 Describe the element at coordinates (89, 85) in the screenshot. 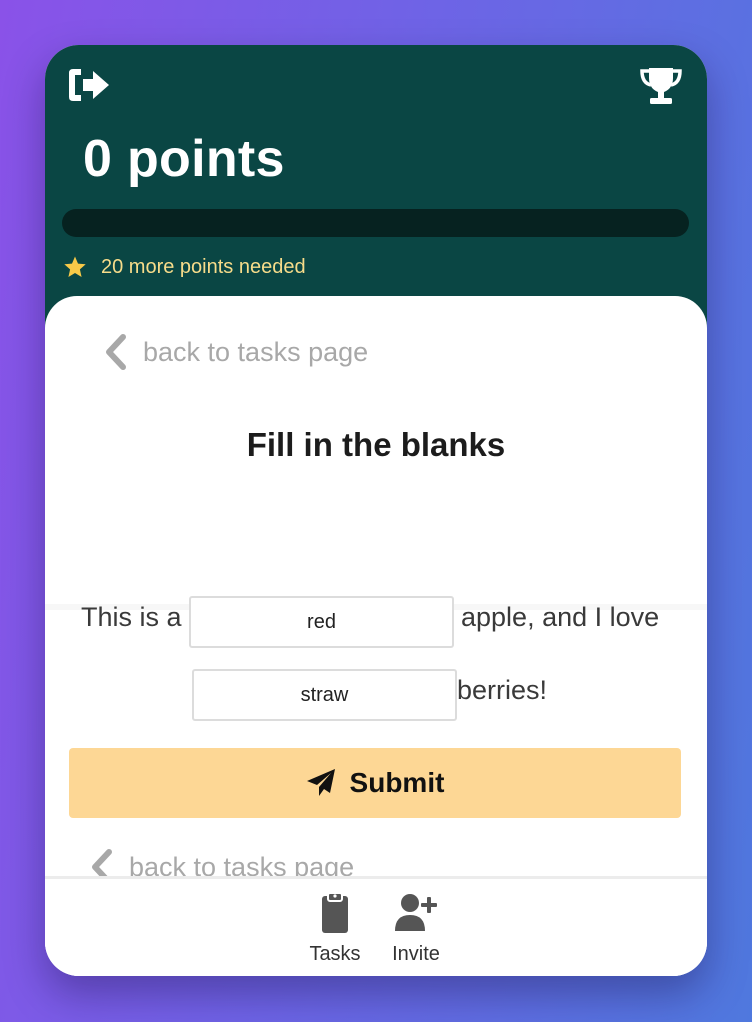

I see `logout-icon` at that location.